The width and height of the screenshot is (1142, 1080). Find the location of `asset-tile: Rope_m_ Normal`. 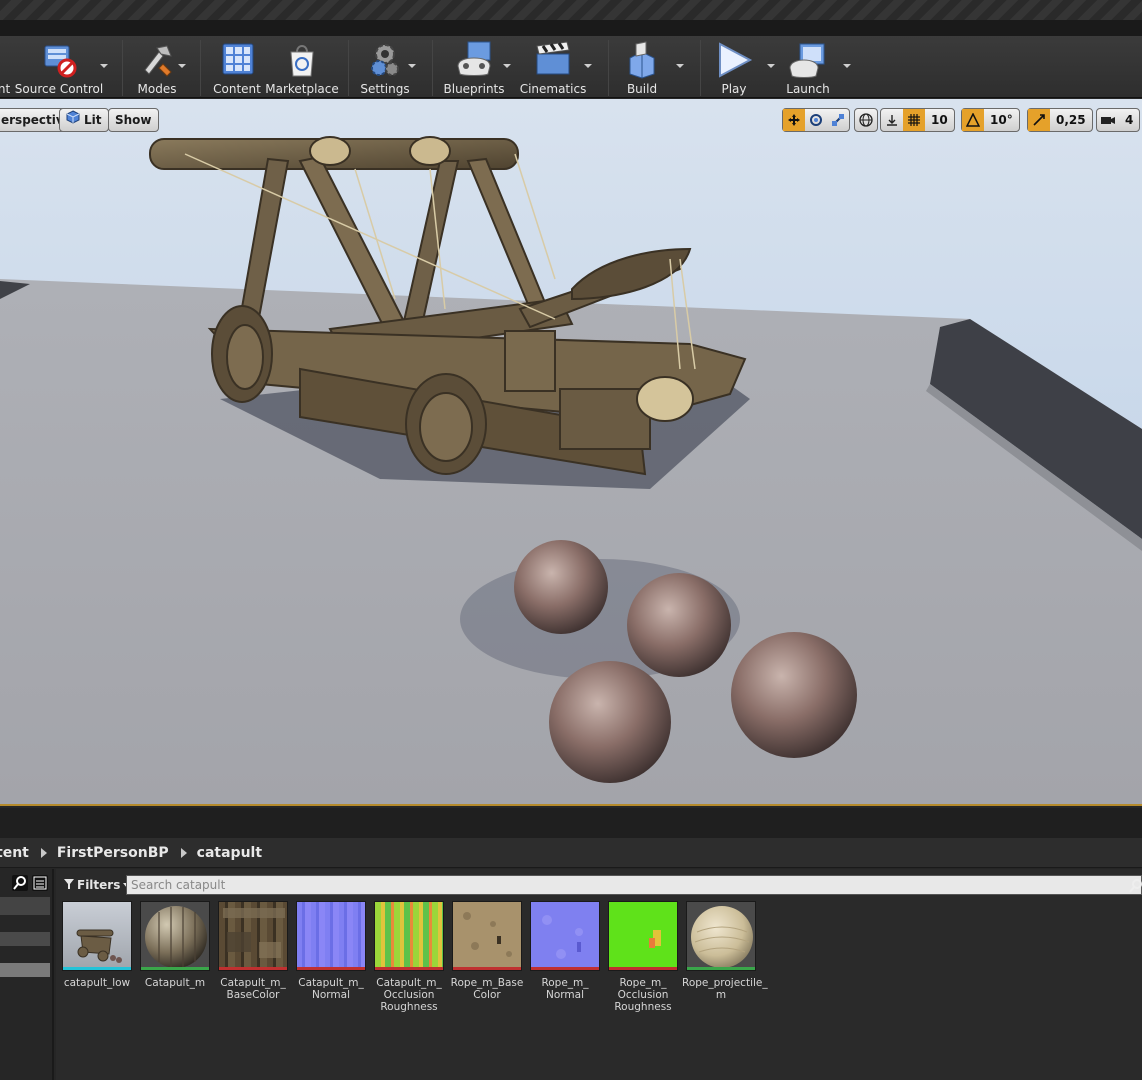

asset-tile: Rope_m_ Normal is located at coordinates (565, 951).